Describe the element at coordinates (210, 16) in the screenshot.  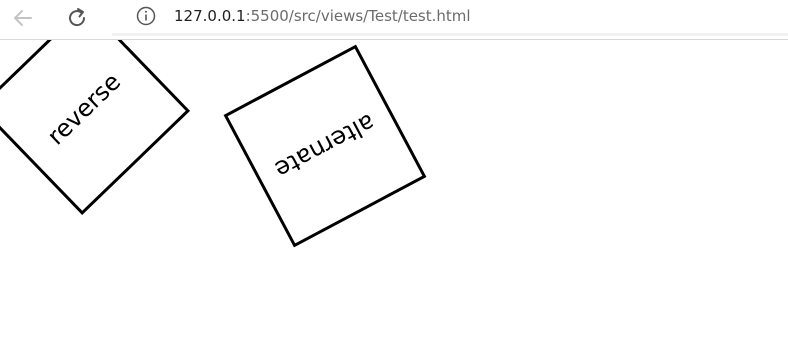
I see `url-host: 127.0.0.1` at that location.